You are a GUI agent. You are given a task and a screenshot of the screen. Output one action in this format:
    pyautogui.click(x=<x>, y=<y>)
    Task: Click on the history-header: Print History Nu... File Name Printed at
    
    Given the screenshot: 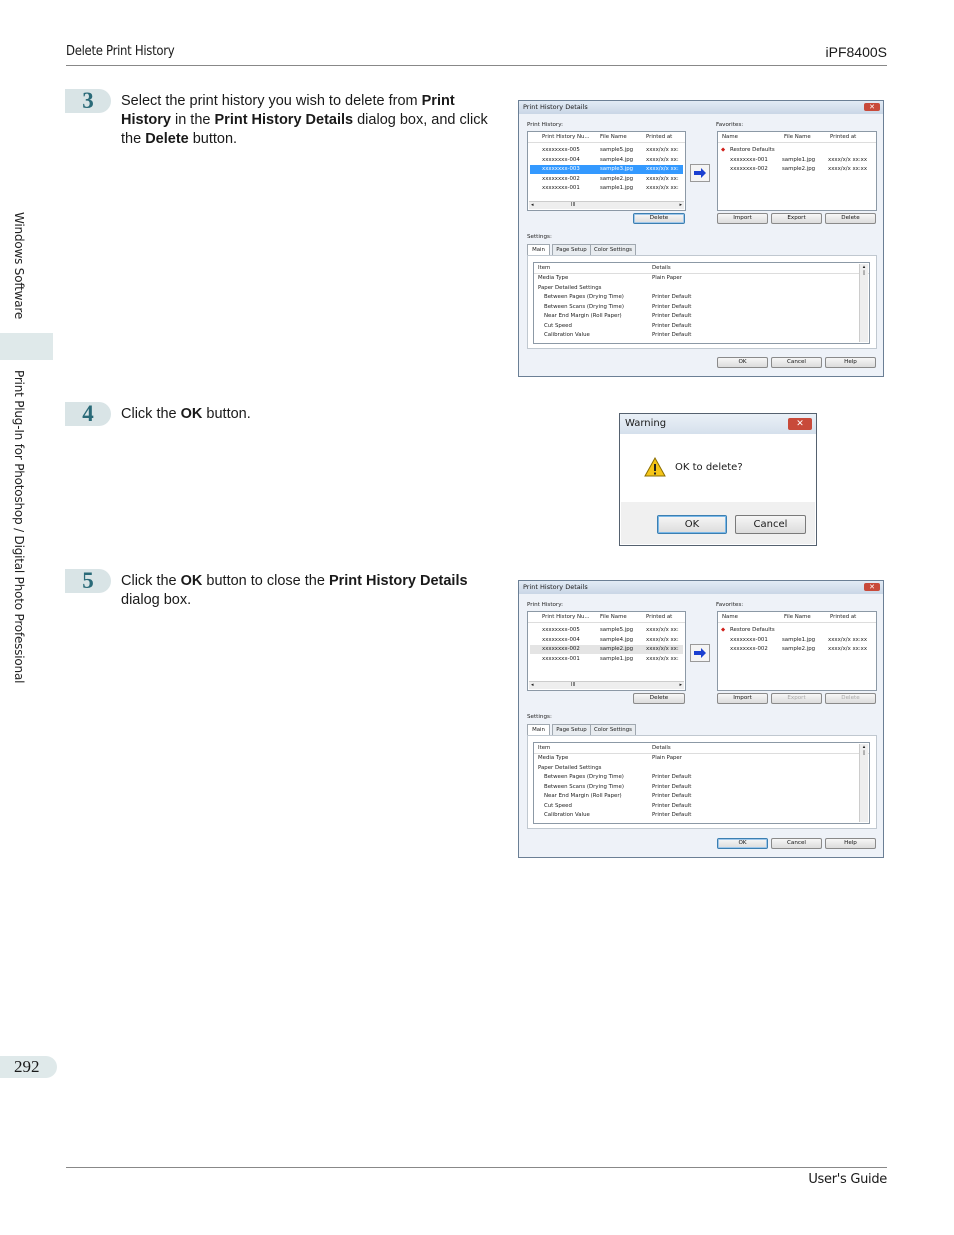 What is the action you would take?
    pyautogui.click(x=606, y=137)
    